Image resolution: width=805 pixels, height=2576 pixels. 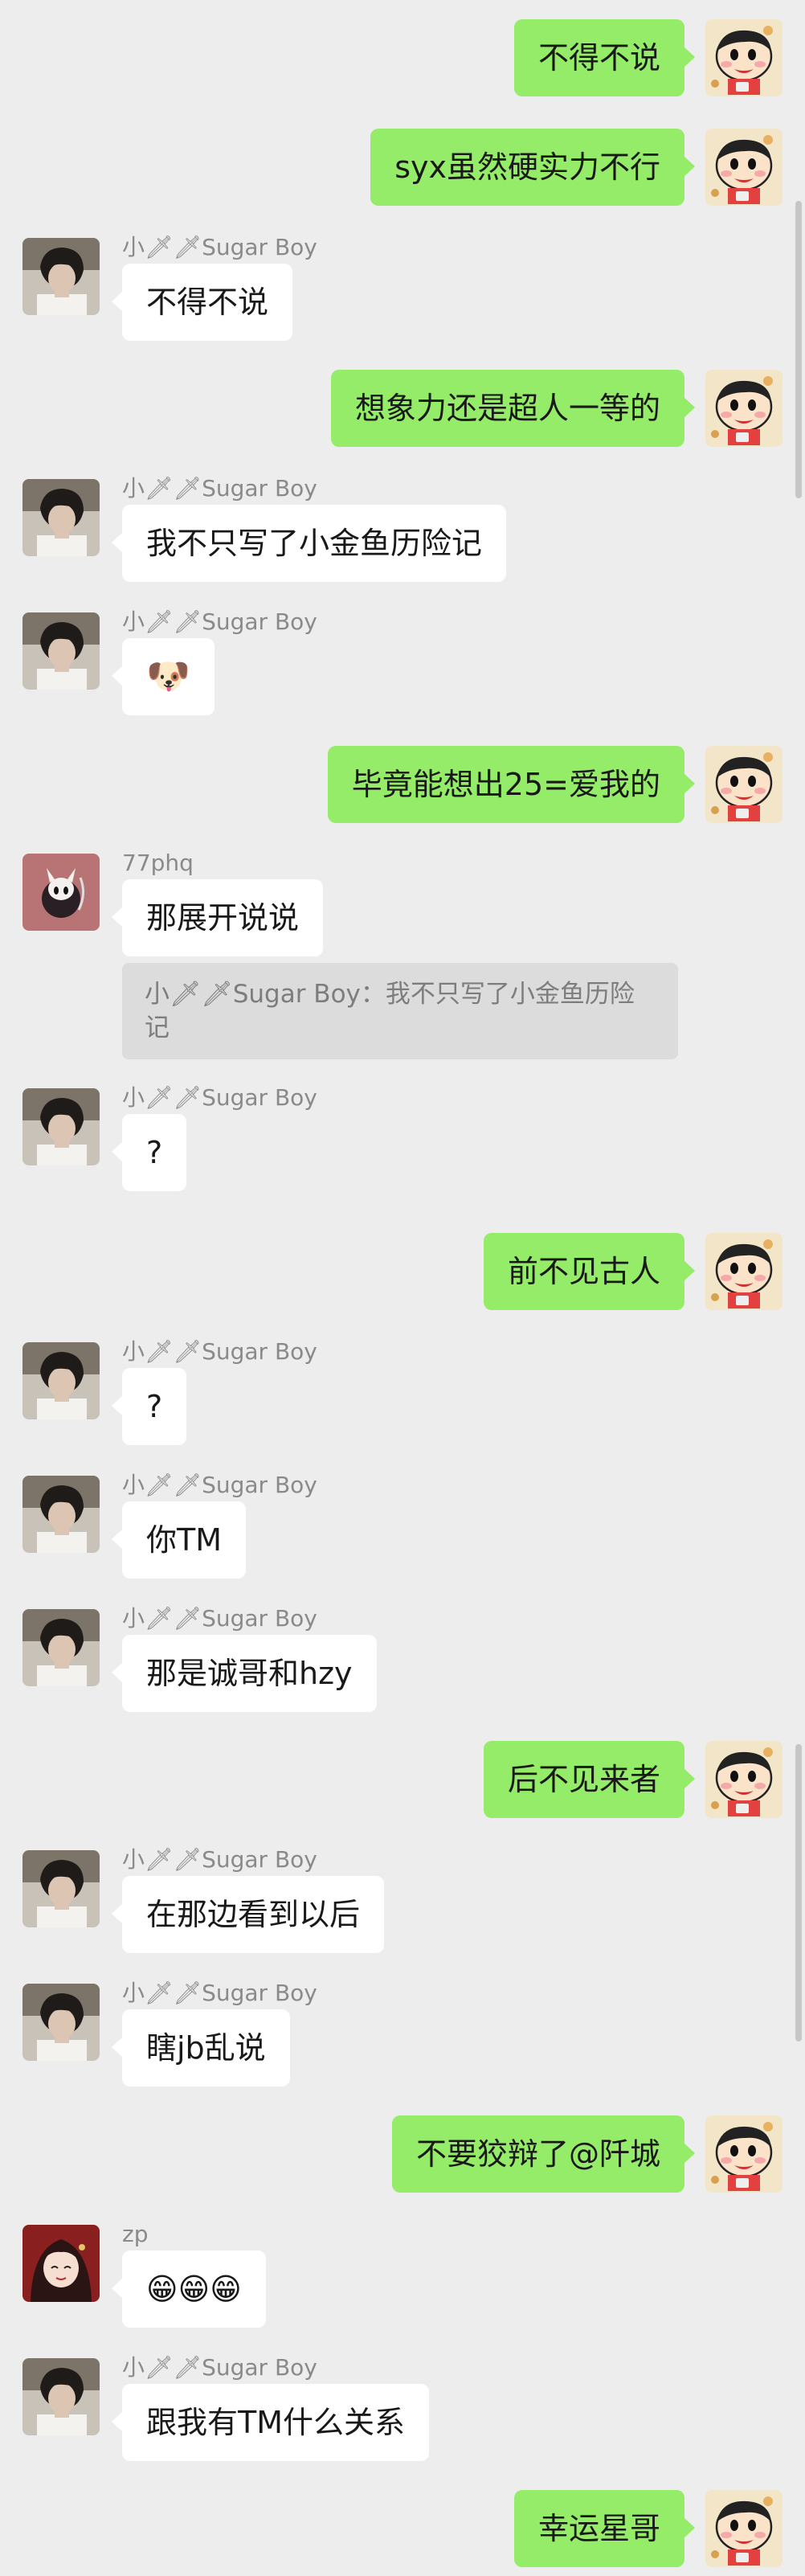 What do you see at coordinates (201, 2048) in the screenshot?
I see `message-bubble: 瞎jb乱说` at bounding box center [201, 2048].